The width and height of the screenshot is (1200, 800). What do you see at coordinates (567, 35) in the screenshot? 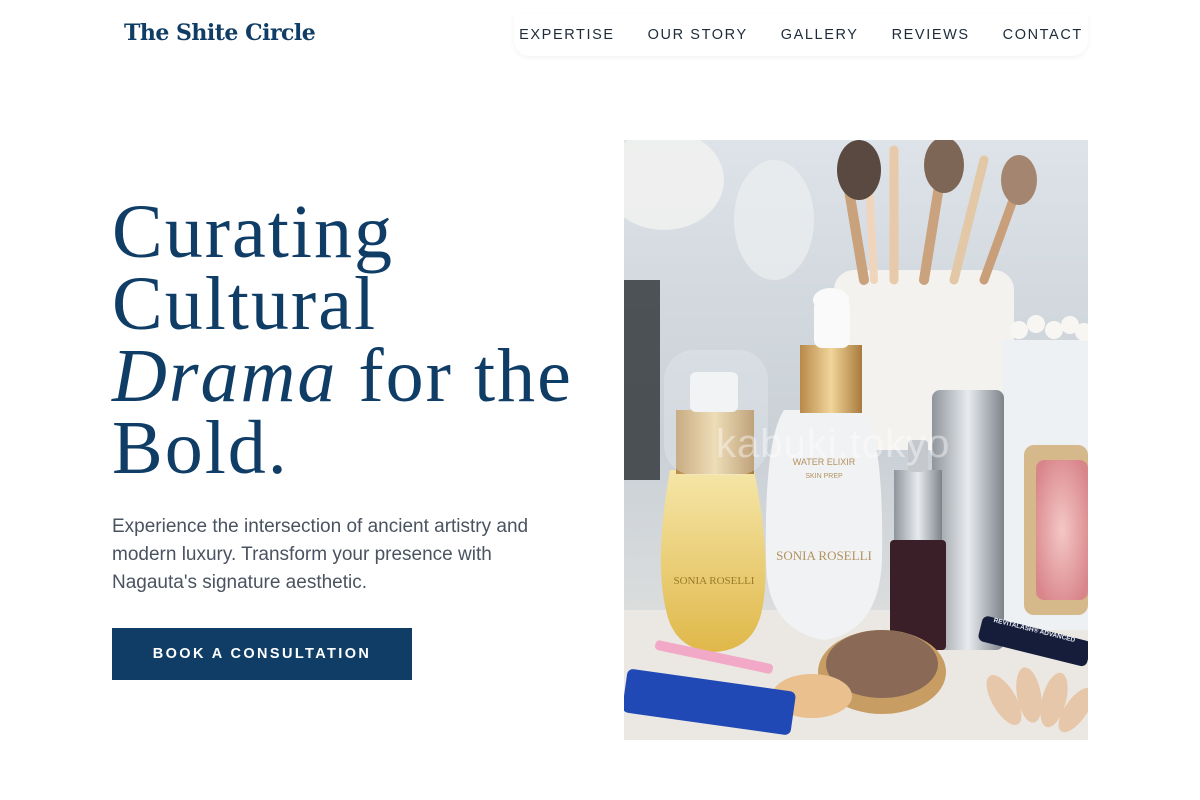
I see `nav-link-expertise: EXPERTISE` at bounding box center [567, 35].